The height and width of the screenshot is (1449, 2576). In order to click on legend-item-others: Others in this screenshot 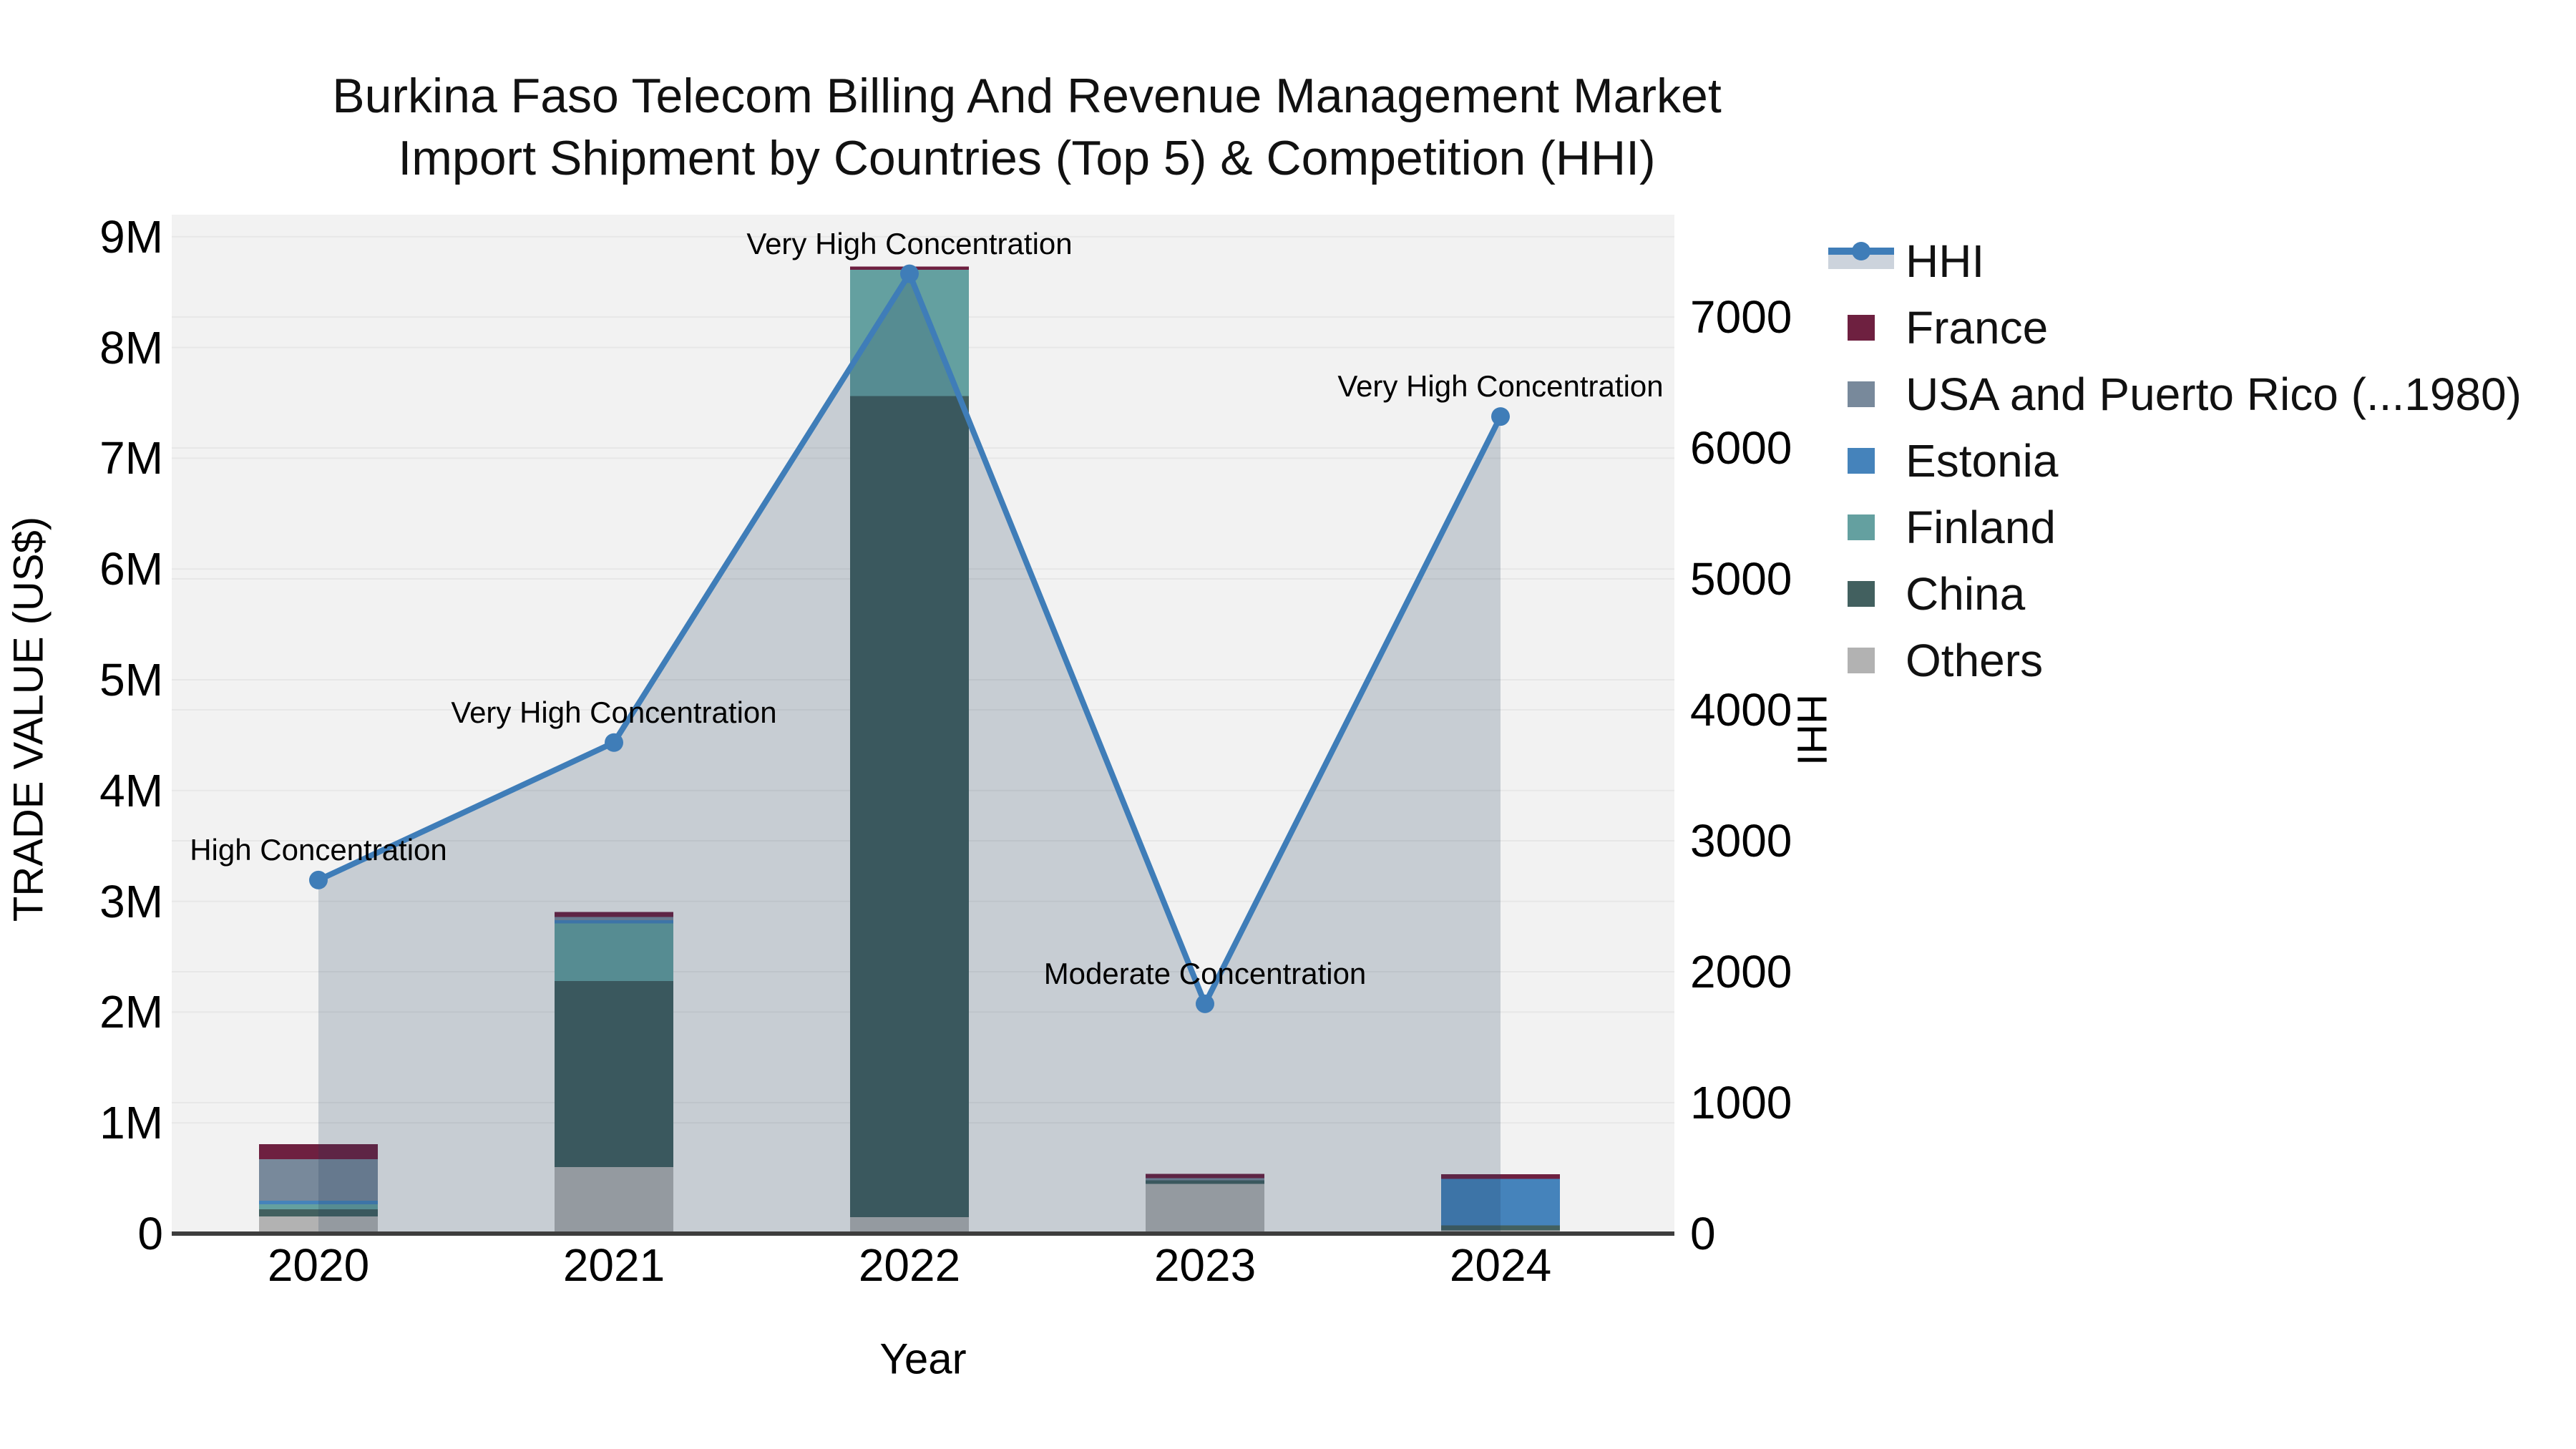, I will do `click(1936, 660)`.